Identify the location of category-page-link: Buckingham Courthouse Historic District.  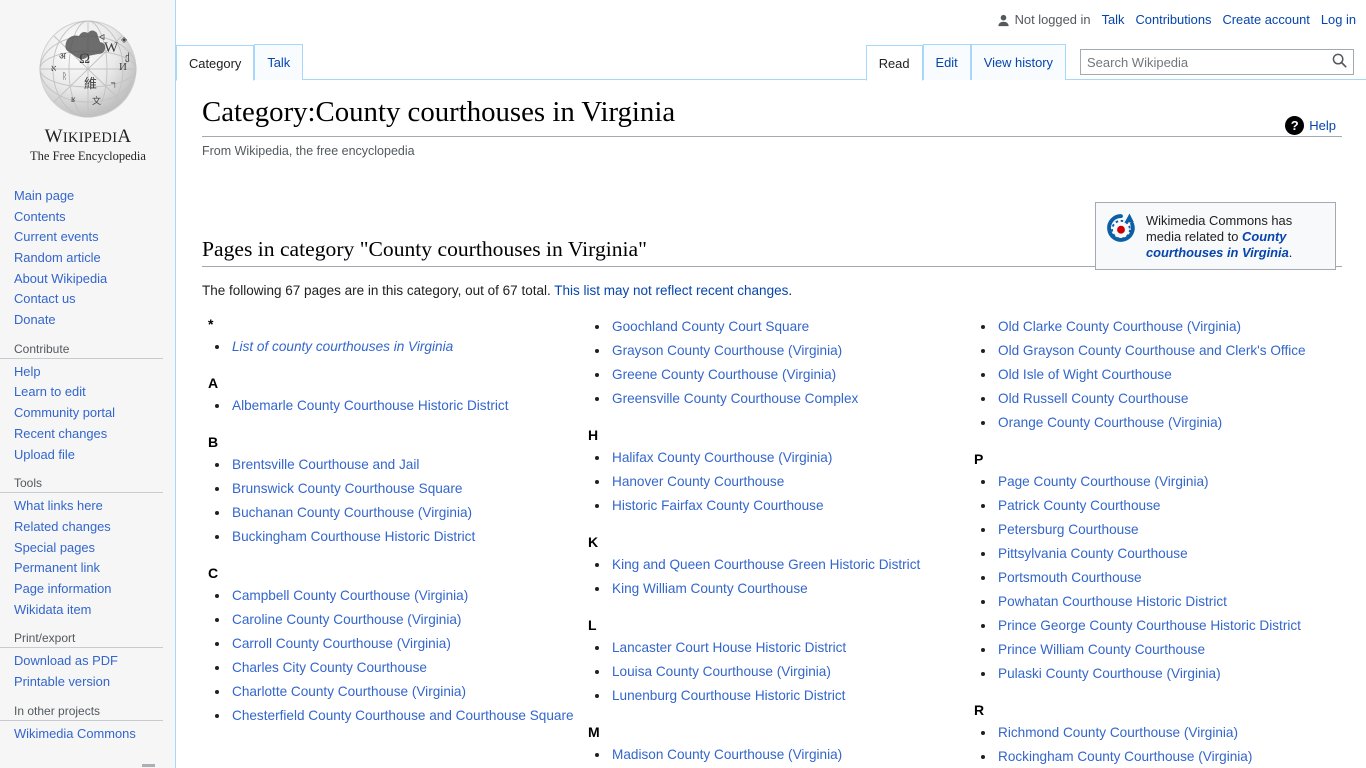
(353, 536).